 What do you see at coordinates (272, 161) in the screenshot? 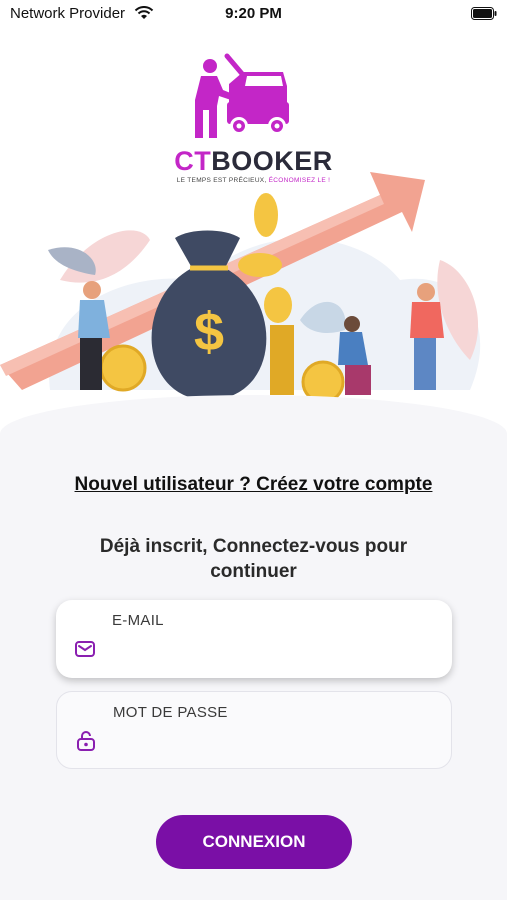
I see `brand-suffix: BOOKER` at bounding box center [272, 161].